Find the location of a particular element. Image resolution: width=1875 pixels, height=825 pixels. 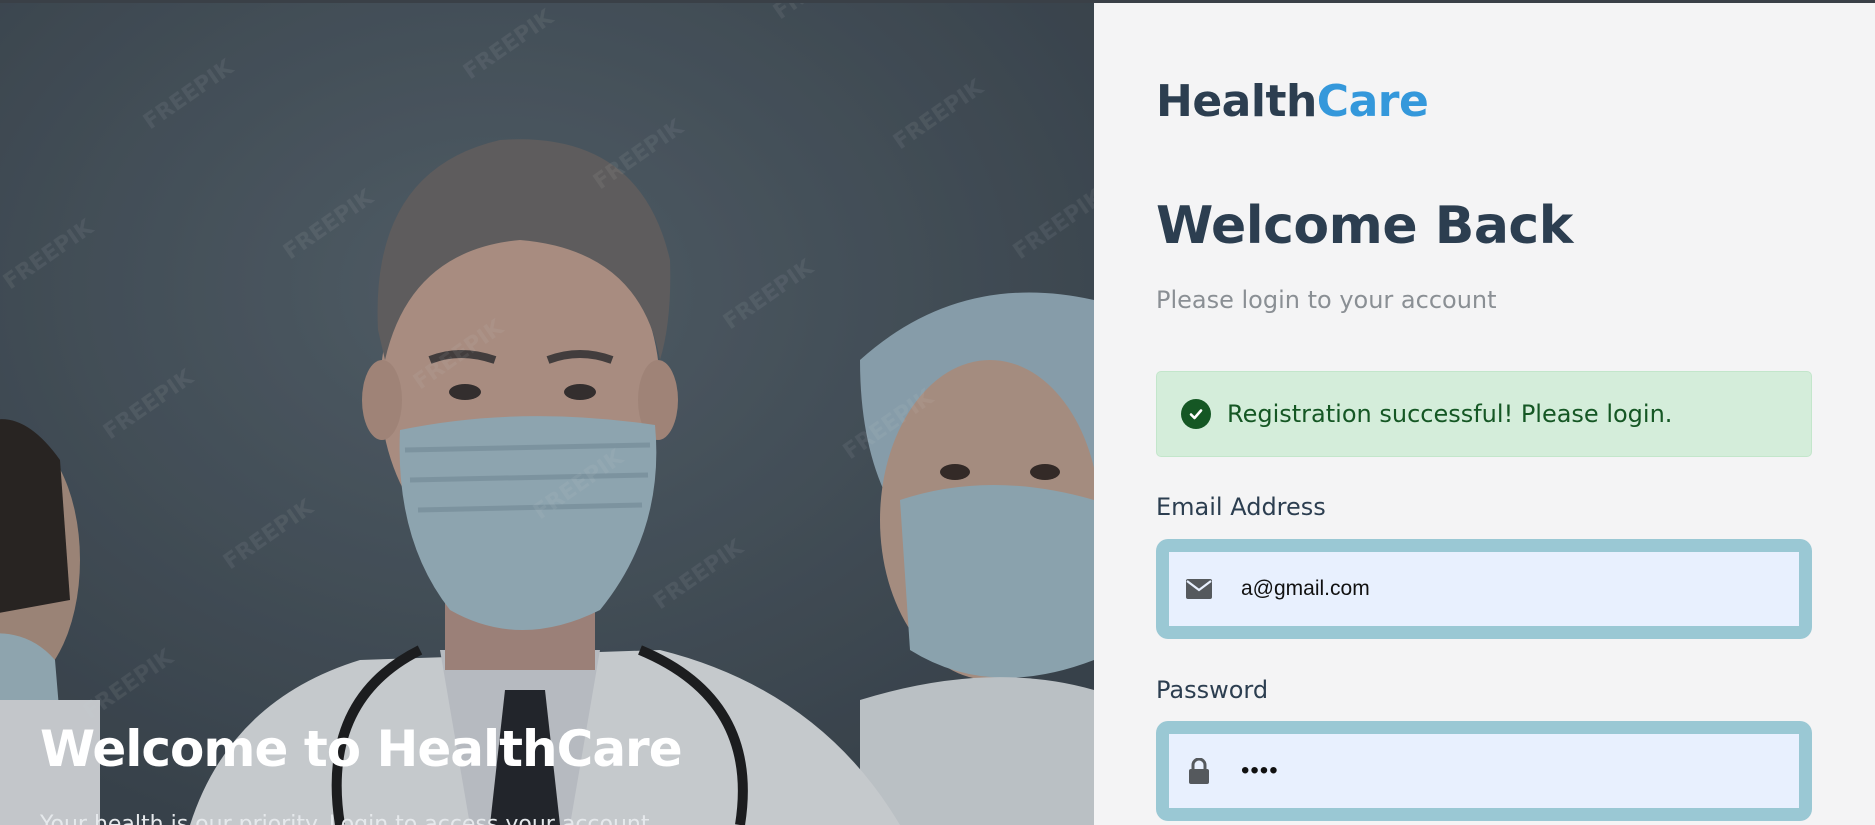

brand-part-2: Care is located at coordinates (1372, 101).